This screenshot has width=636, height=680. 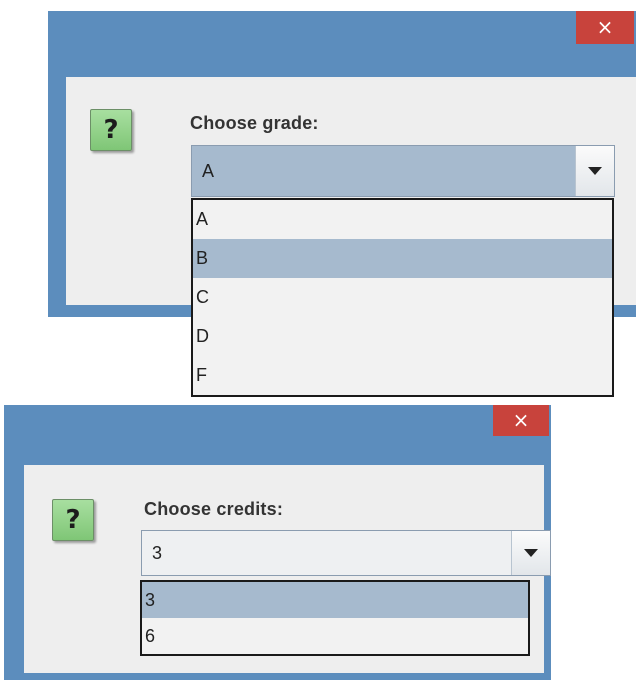 I want to click on grade-option-d: D, so click(x=402, y=336).